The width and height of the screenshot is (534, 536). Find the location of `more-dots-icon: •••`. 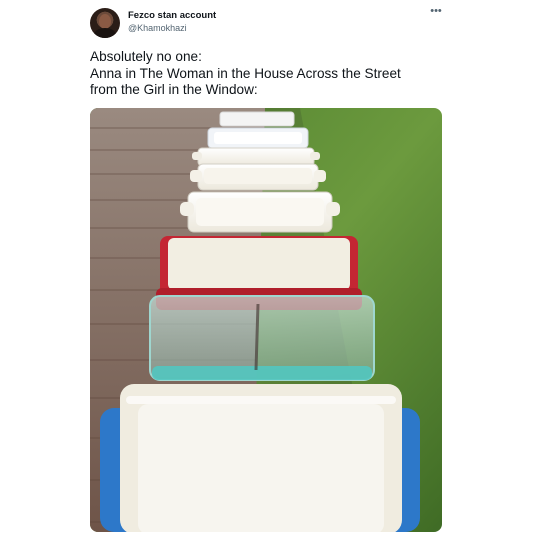

more-dots-icon: ••• is located at coordinates (436, 13).